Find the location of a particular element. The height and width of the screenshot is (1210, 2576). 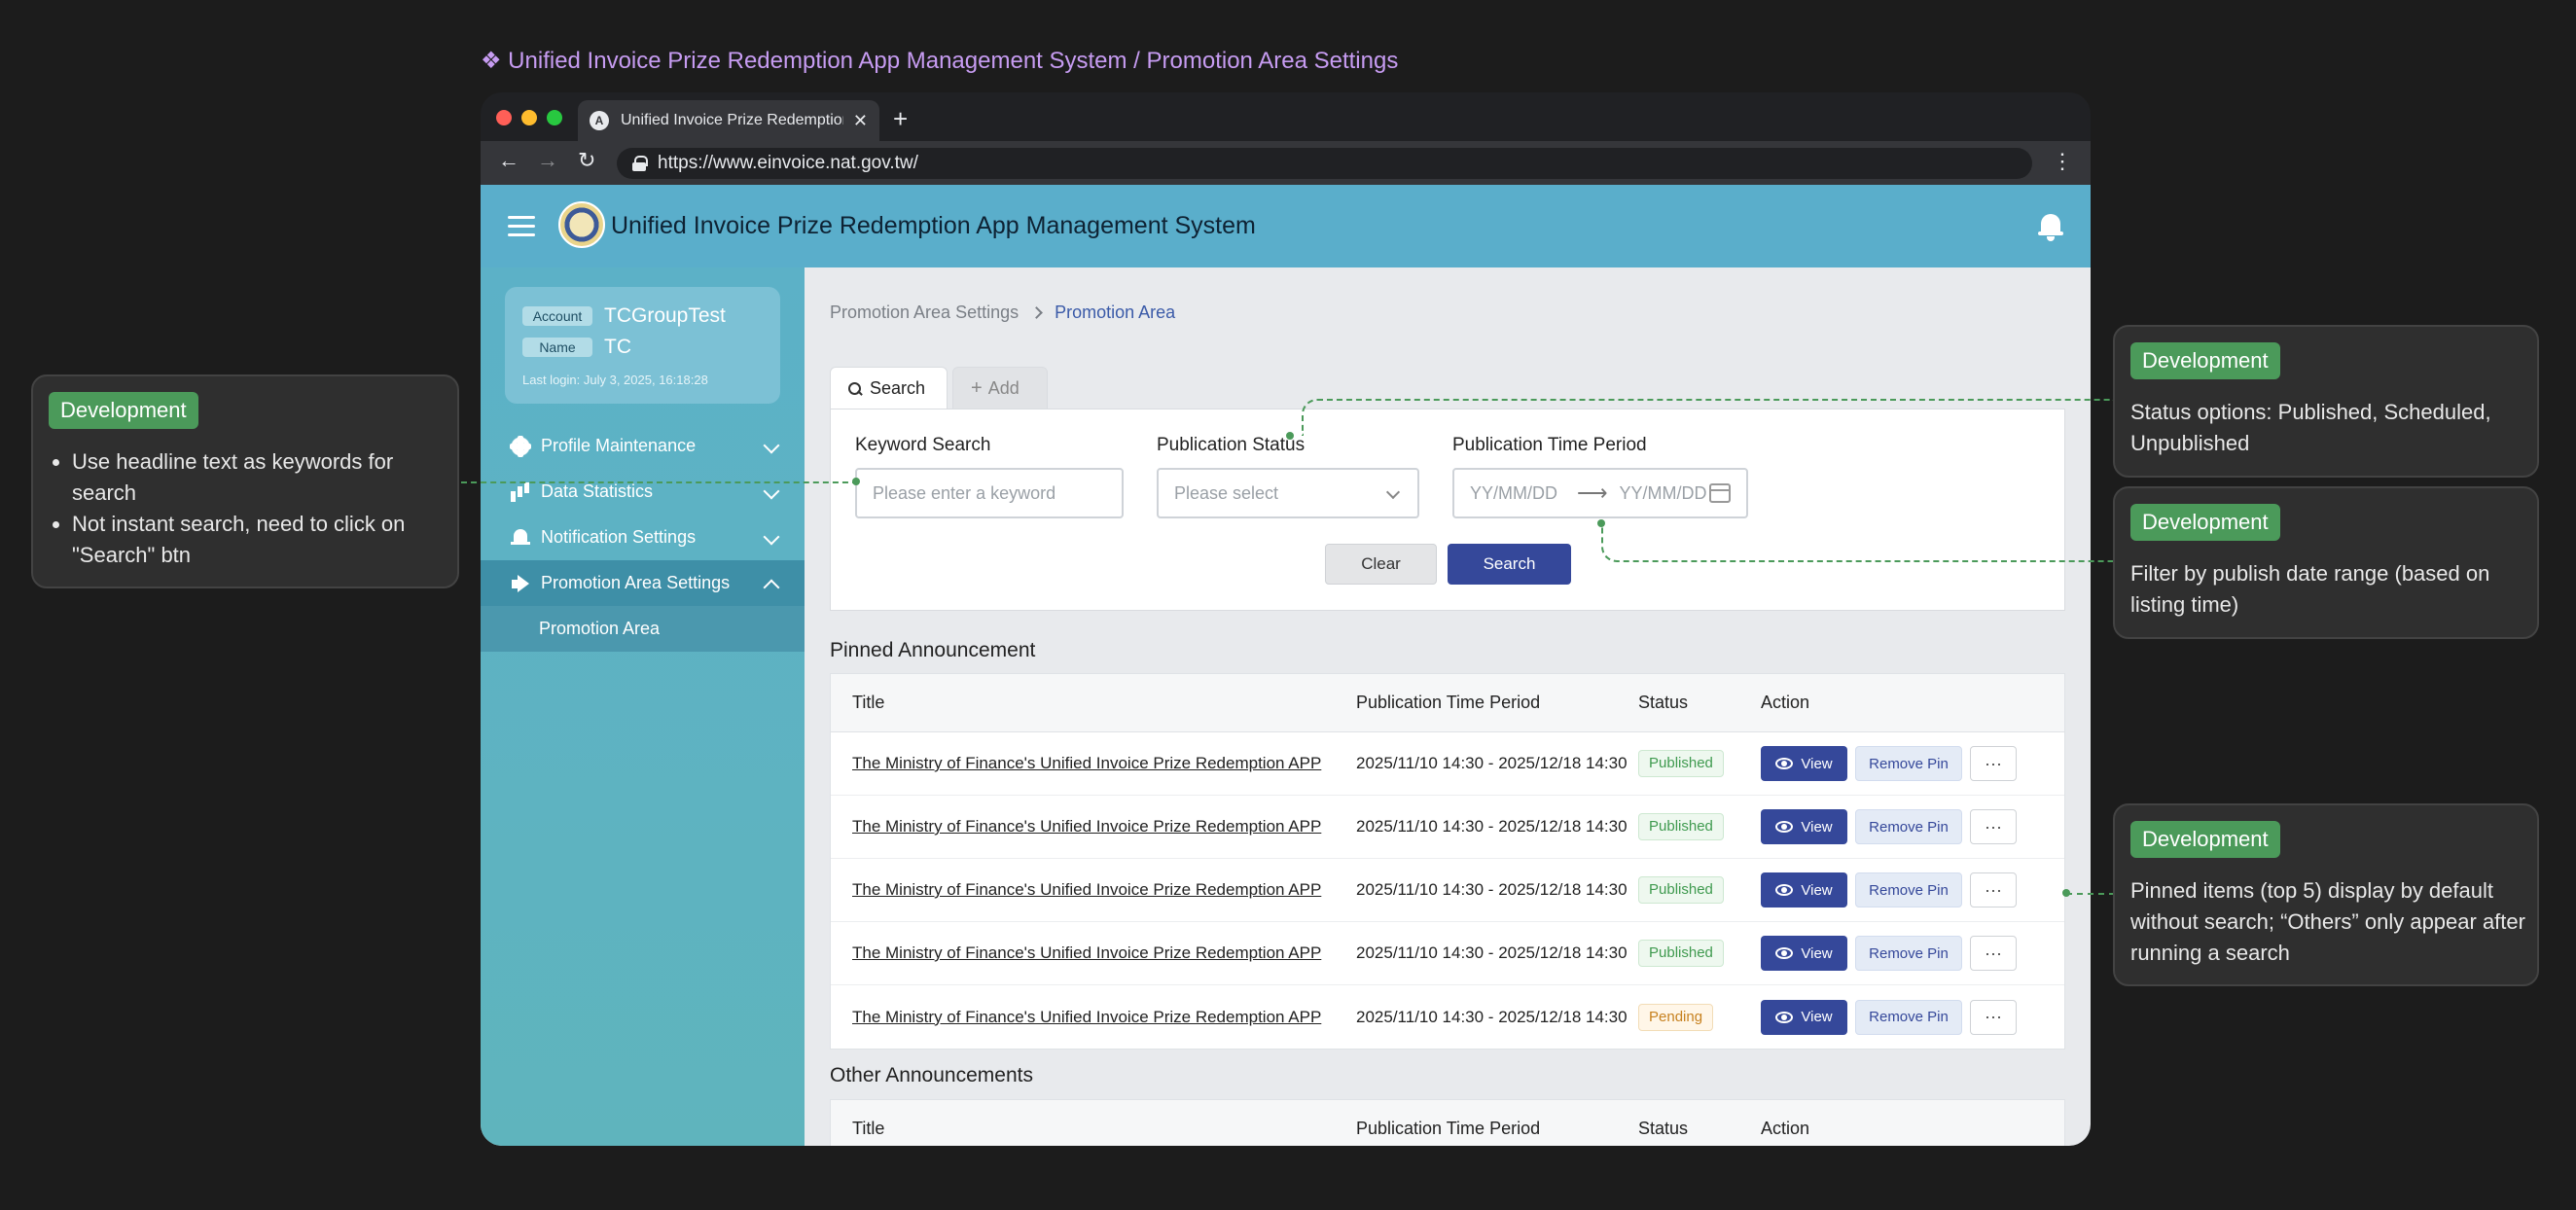

tab-add: + Add is located at coordinates (1000, 388).